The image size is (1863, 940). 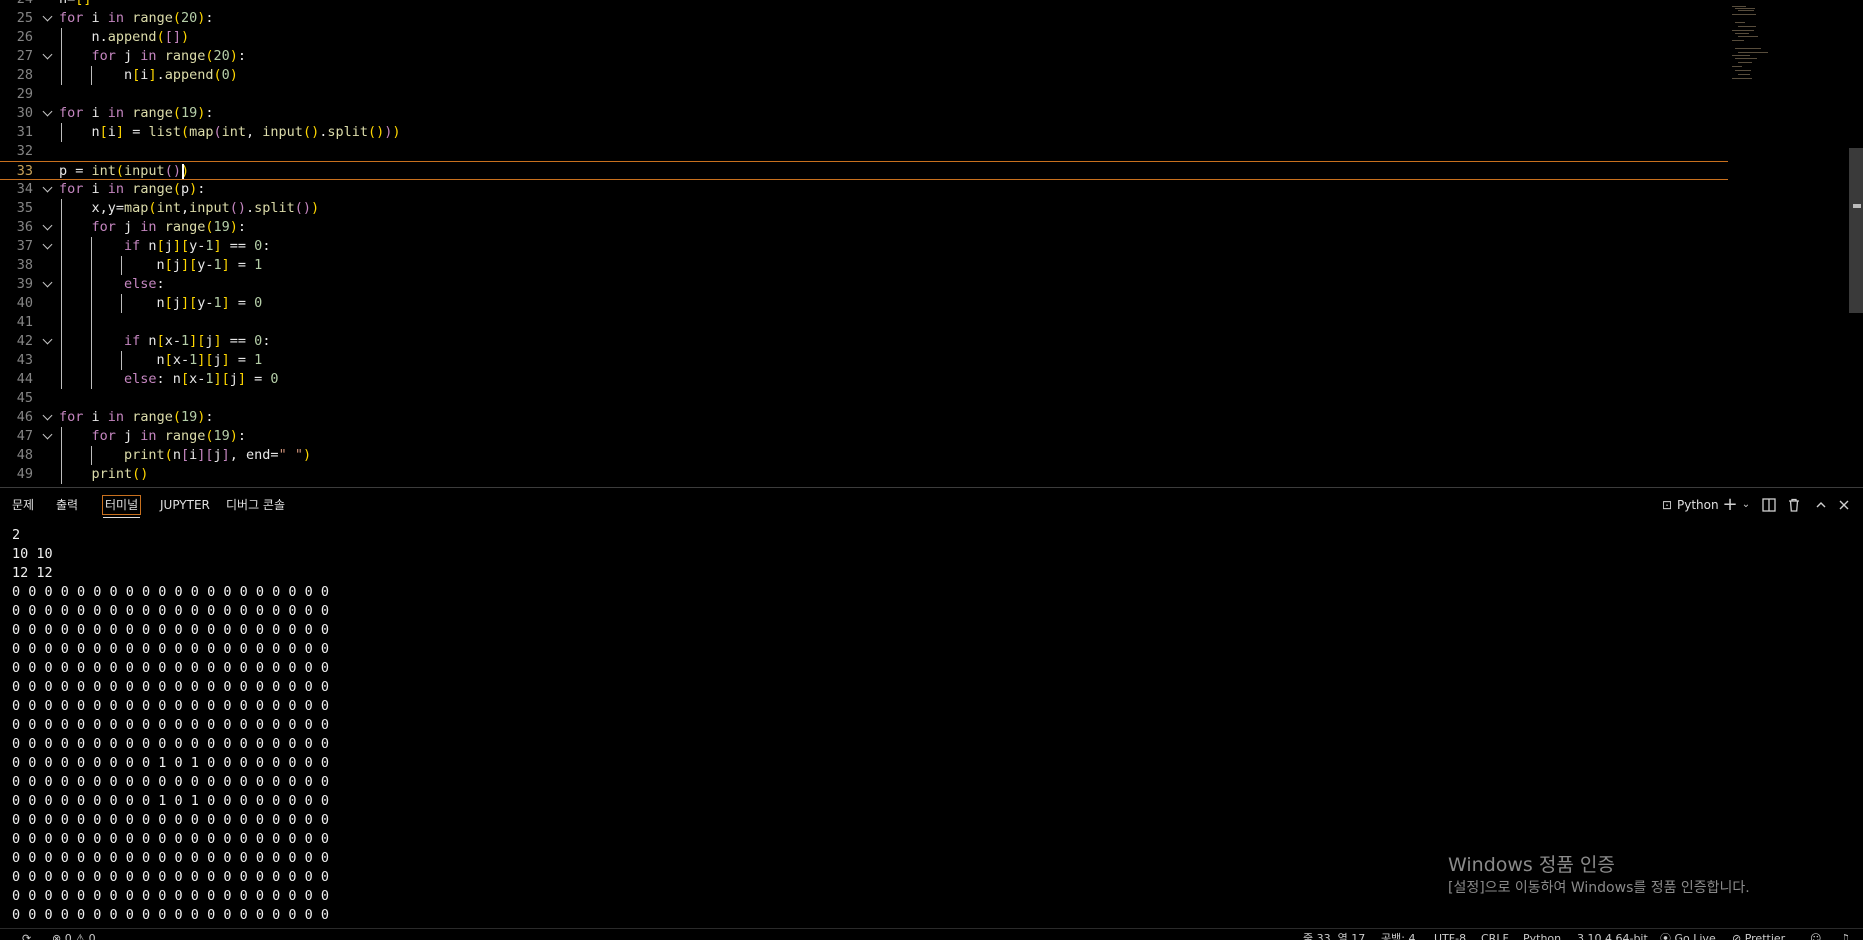 What do you see at coordinates (1398, 936) in the screenshot?
I see `indentation: 공백: 4` at bounding box center [1398, 936].